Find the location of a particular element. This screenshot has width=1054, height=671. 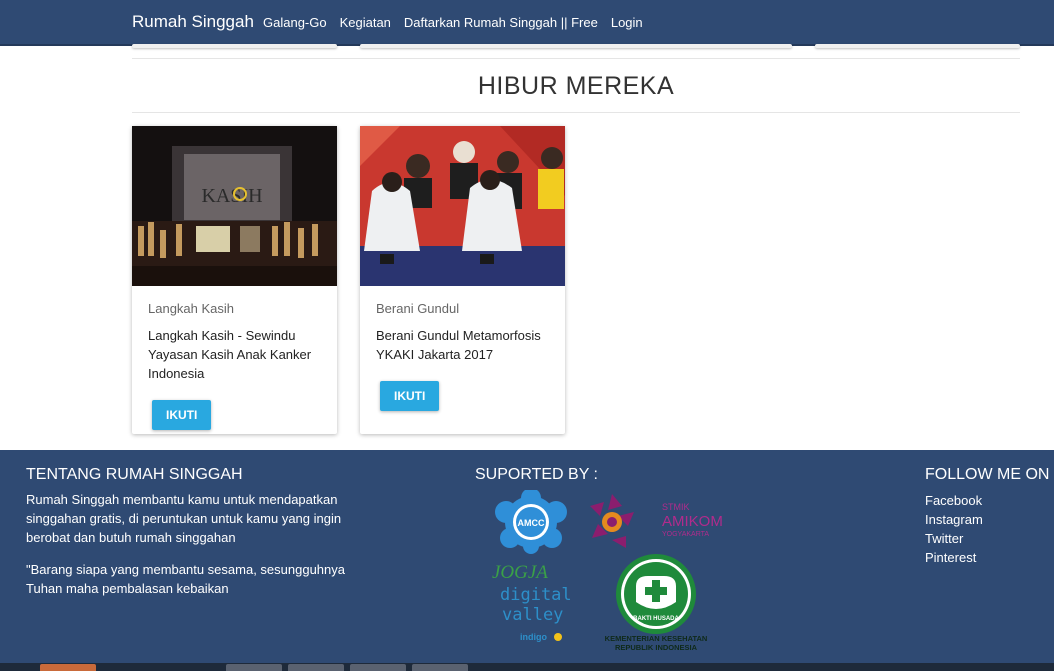

nav-daftarkan: Daftarkan Rumah Singgah || Free is located at coordinates (501, 22).